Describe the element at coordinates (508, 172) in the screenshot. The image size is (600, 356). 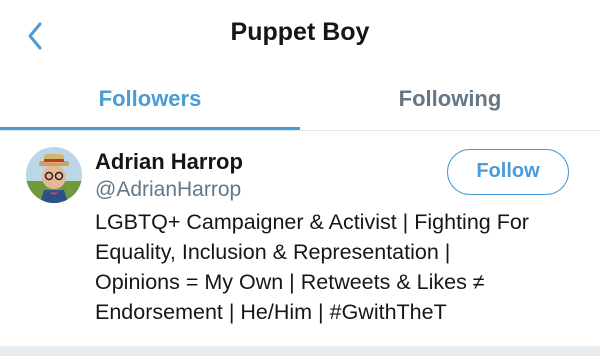
I see `follow-button: Follow` at that location.